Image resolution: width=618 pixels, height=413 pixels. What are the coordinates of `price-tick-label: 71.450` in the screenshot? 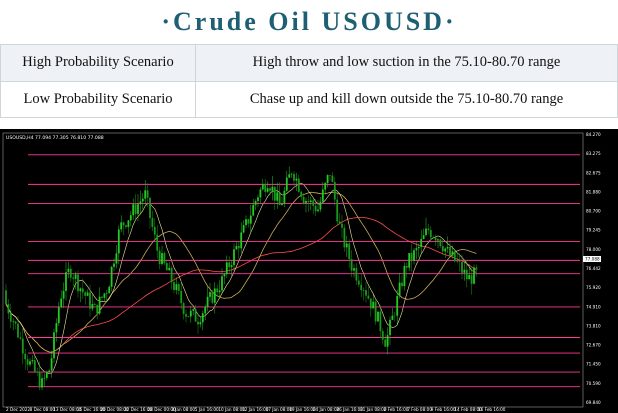 It's located at (593, 364).